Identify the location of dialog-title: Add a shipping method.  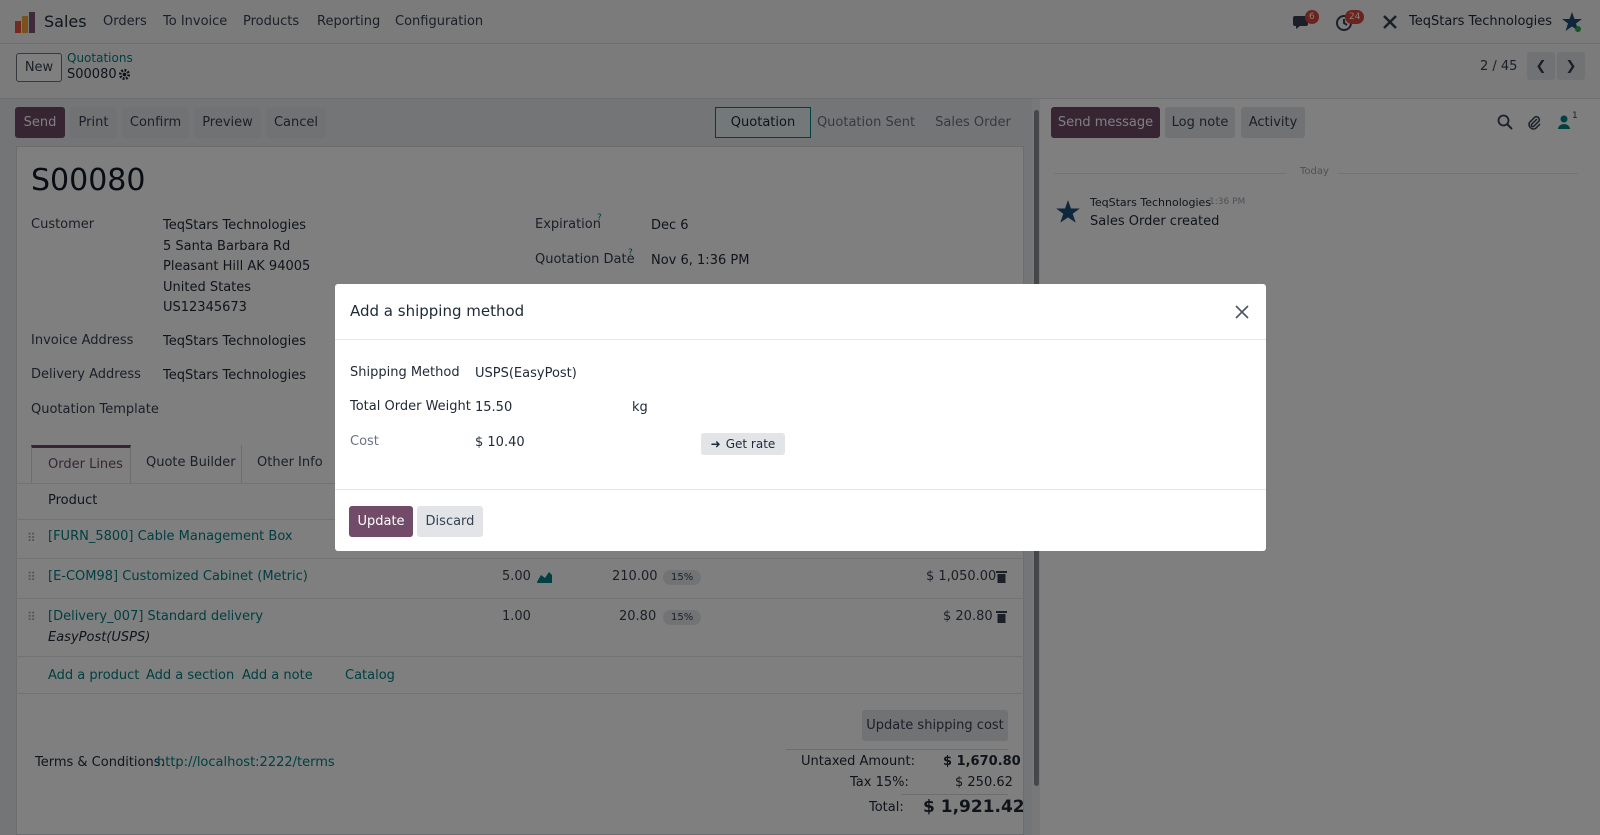
(437, 311).